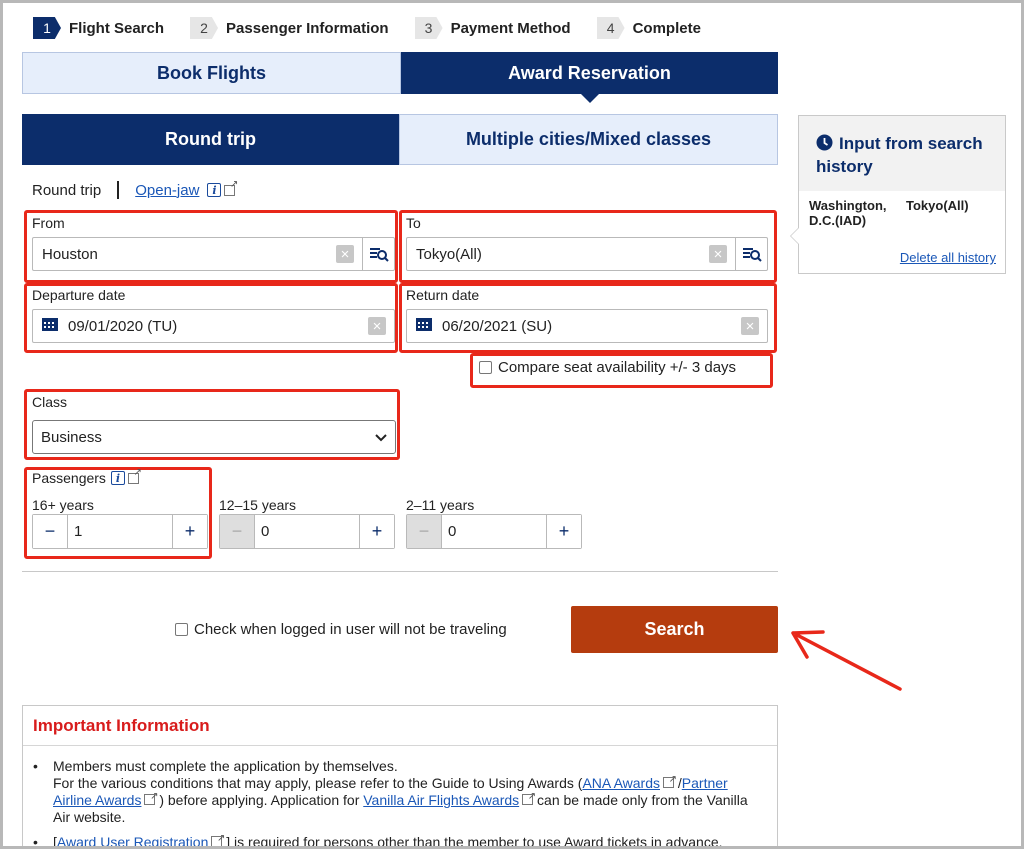 The image size is (1024, 849). I want to click on award-user-registration-link: Award User Registration, so click(132, 840).